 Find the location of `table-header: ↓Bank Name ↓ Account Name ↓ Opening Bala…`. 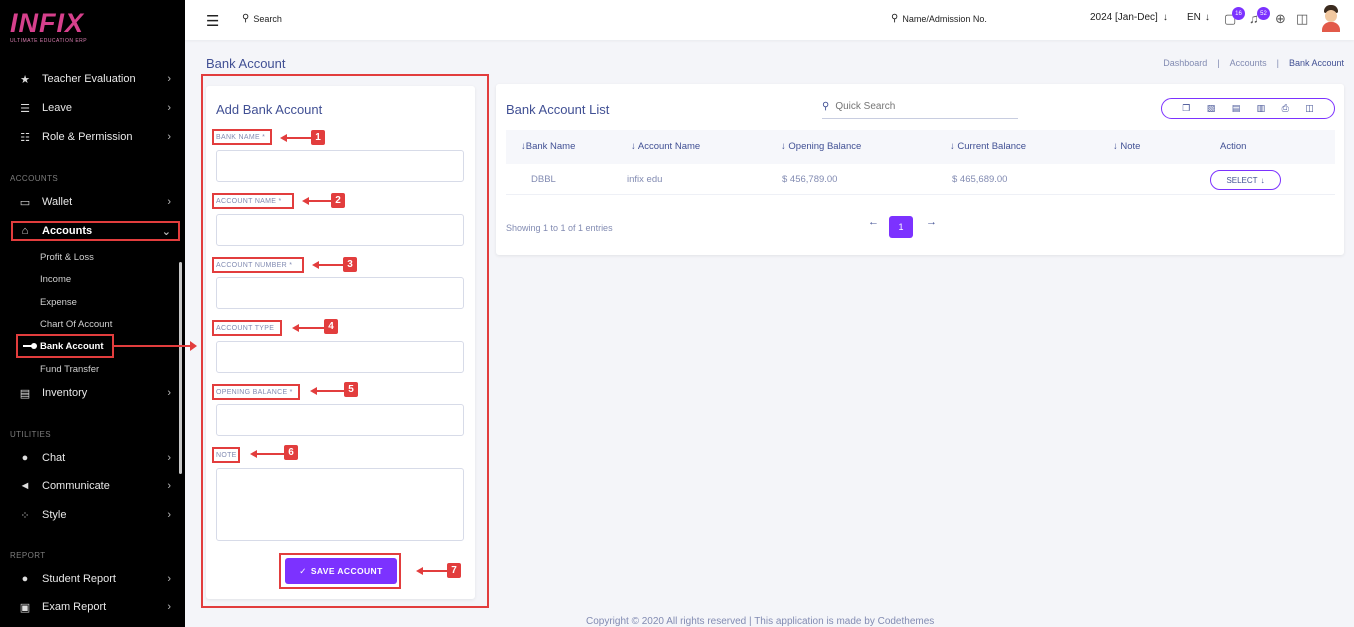

table-header: ↓Bank Name ↓ Account Name ↓ Opening Bala… is located at coordinates (920, 147).